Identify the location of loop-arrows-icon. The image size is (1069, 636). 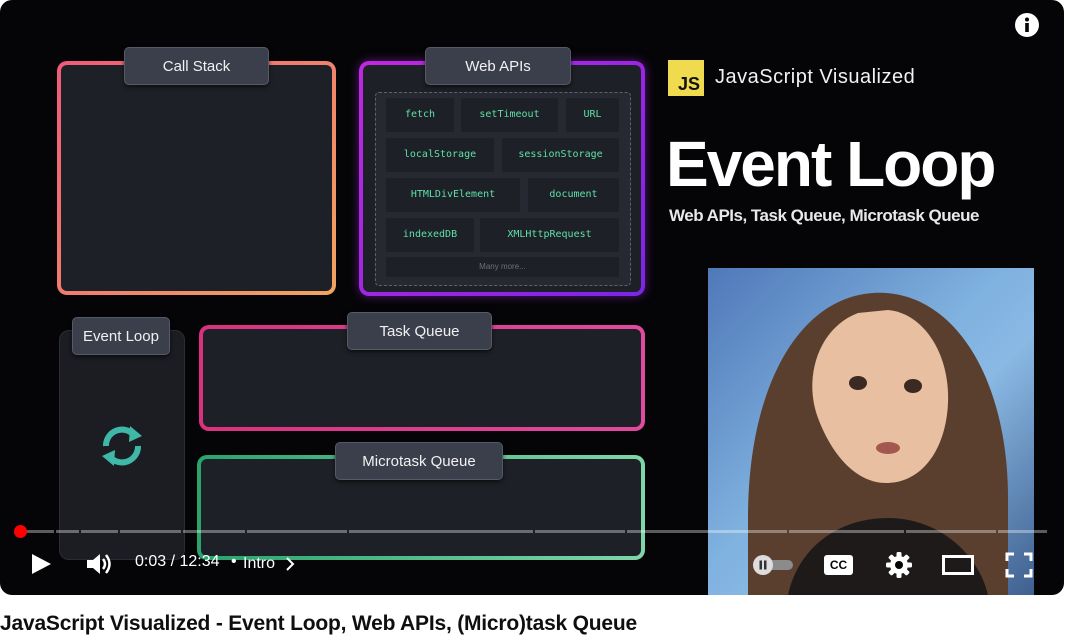
(122, 446).